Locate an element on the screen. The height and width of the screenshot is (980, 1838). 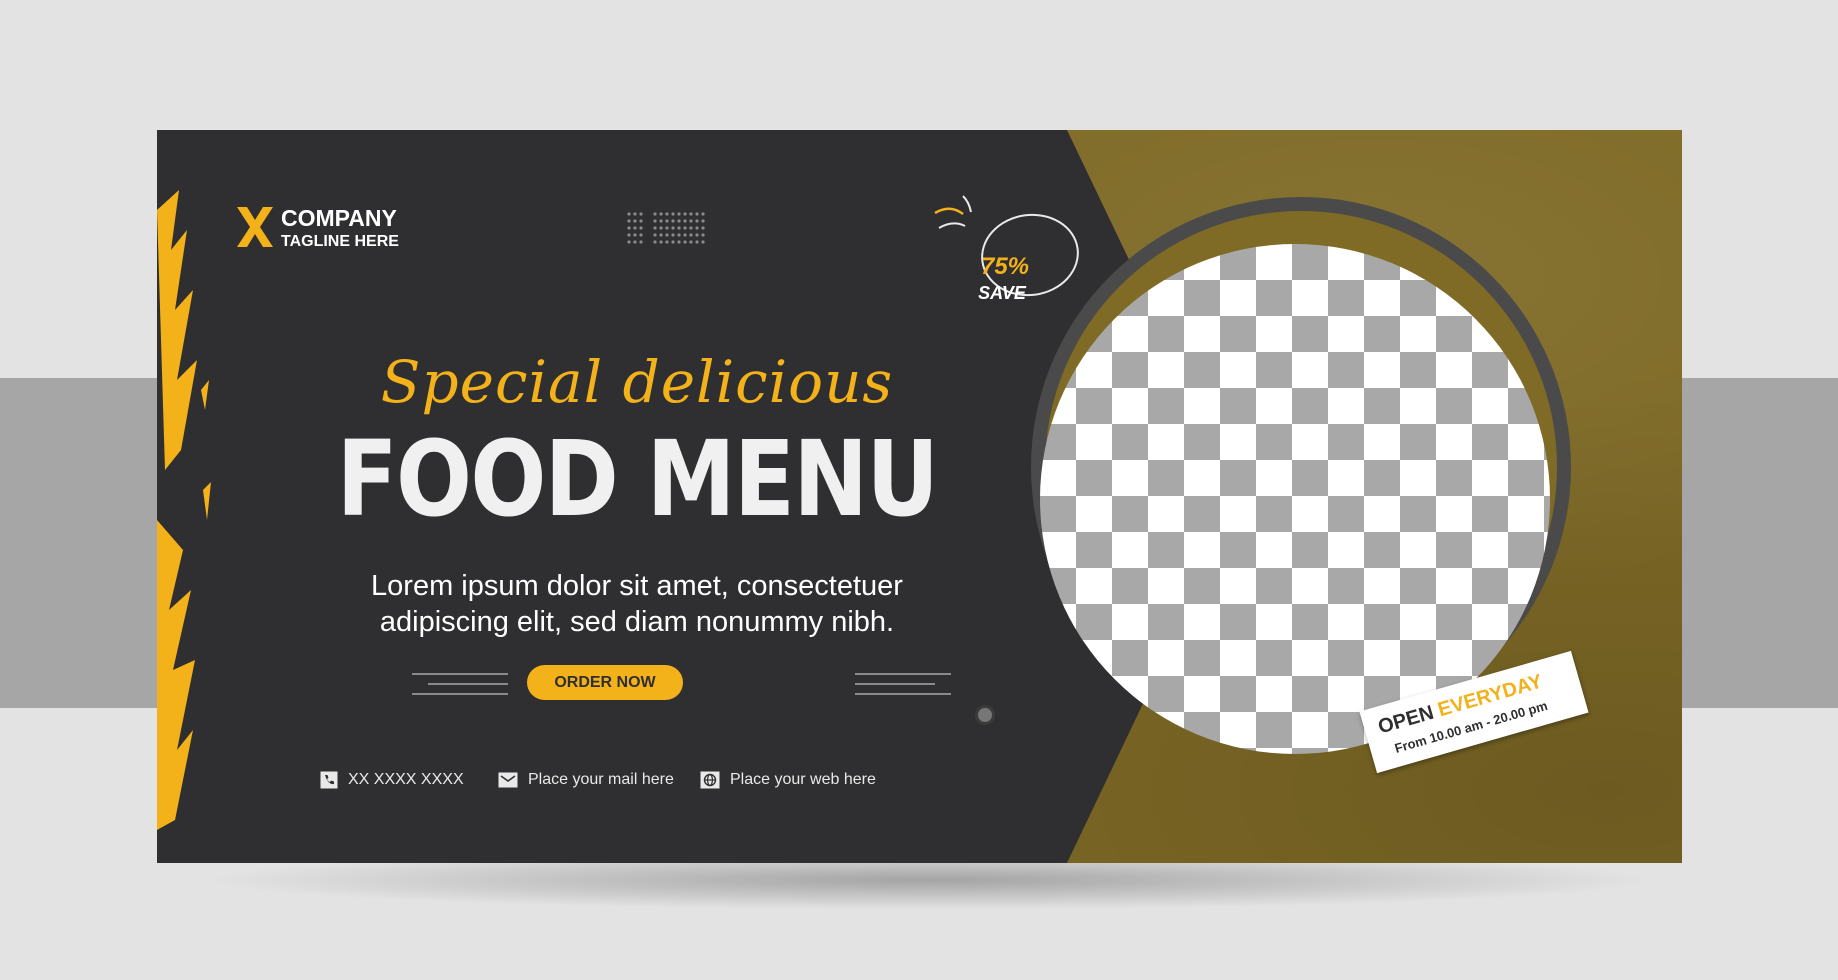
contact-web: Place your web here is located at coordinates (788, 780).